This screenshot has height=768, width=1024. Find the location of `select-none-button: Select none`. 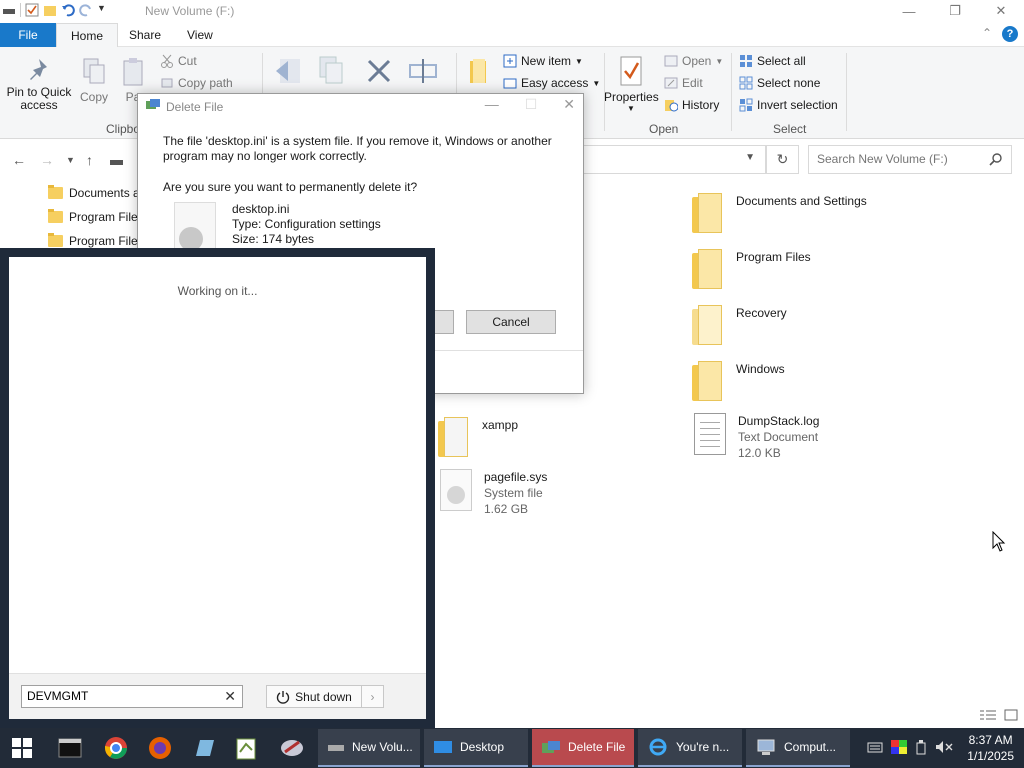

select-none-button: Select none is located at coordinates (779, 83).